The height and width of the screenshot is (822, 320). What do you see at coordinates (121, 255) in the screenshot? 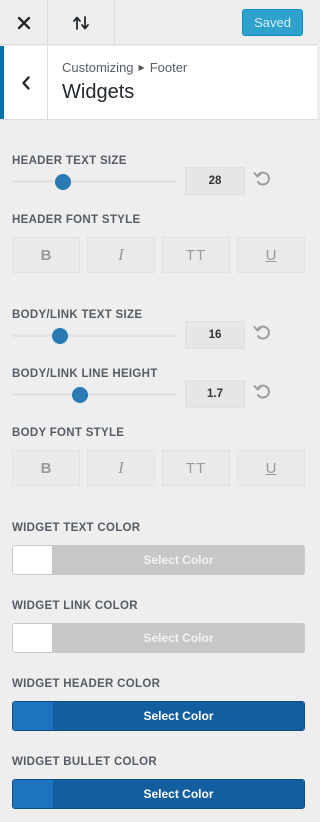
I see `header-italic-button: I` at bounding box center [121, 255].